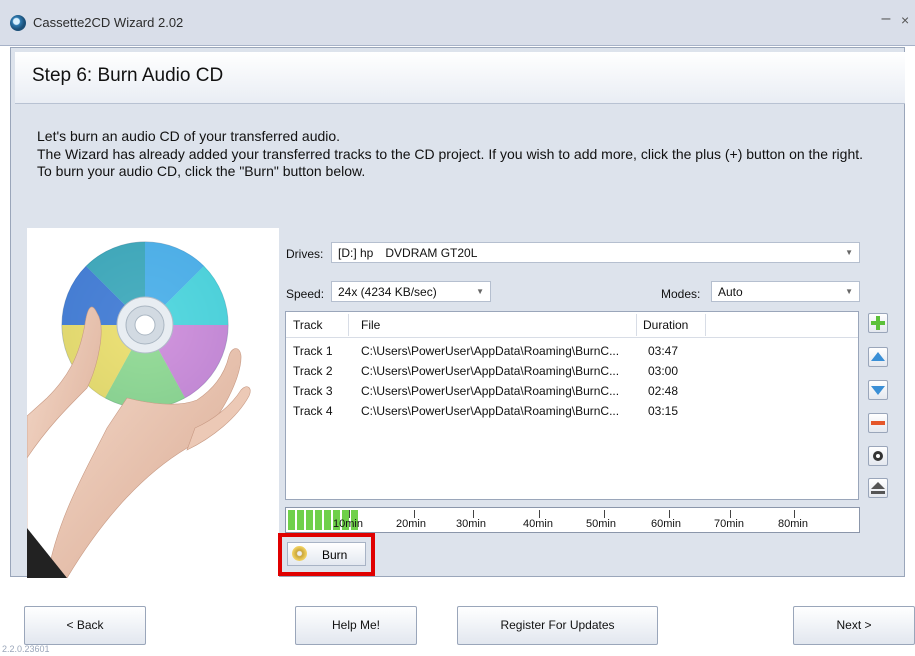 Image resolution: width=915 pixels, height=656 pixels. What do you see at coordinates (457, 23) in the screenshot?
I see `title-bar: Cassette2CD Wizard 2.02 – ×` at bounding box center [457, 23].